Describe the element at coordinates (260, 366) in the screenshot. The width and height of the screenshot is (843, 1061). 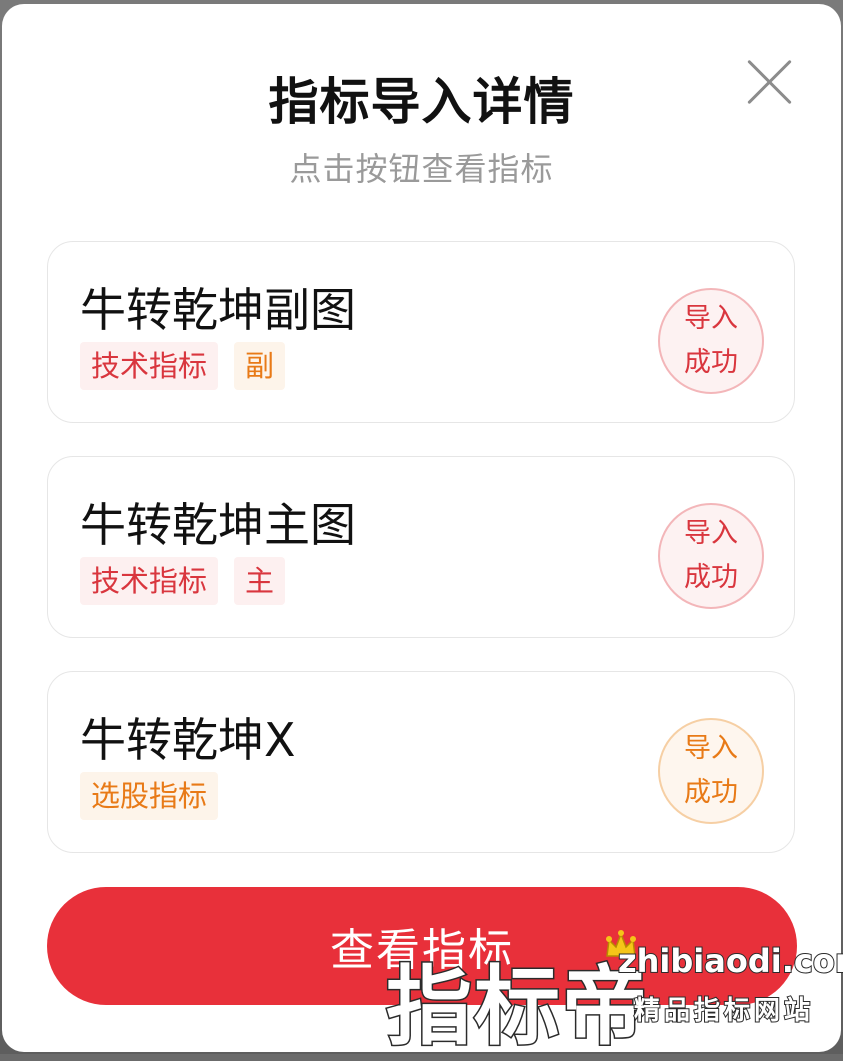
I see `indicator-chart-tag: 副` at that location.